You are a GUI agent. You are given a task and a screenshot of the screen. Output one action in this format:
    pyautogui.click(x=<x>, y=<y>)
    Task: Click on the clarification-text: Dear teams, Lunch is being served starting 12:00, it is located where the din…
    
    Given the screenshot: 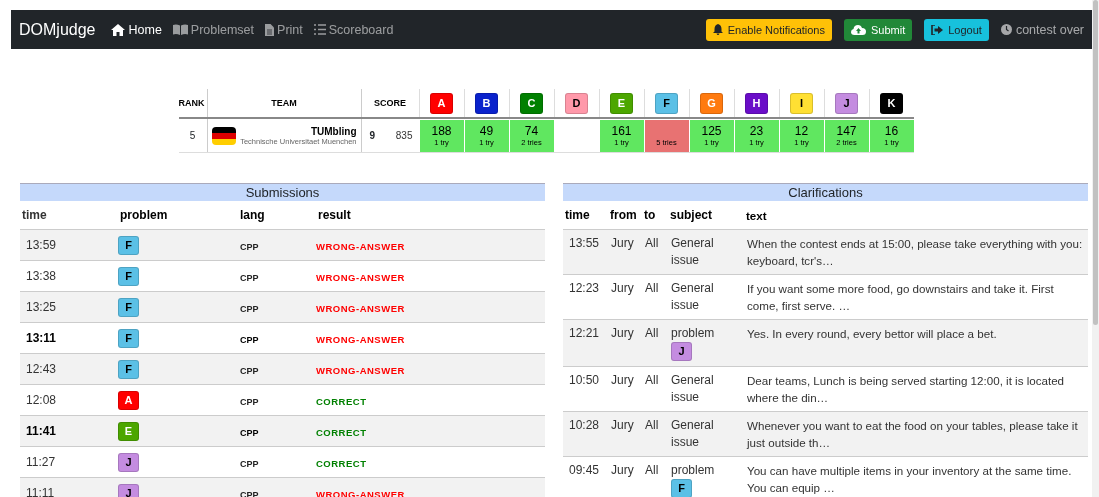 What is the action you would take?
    pyautogui.click(x=906, y=389)
    